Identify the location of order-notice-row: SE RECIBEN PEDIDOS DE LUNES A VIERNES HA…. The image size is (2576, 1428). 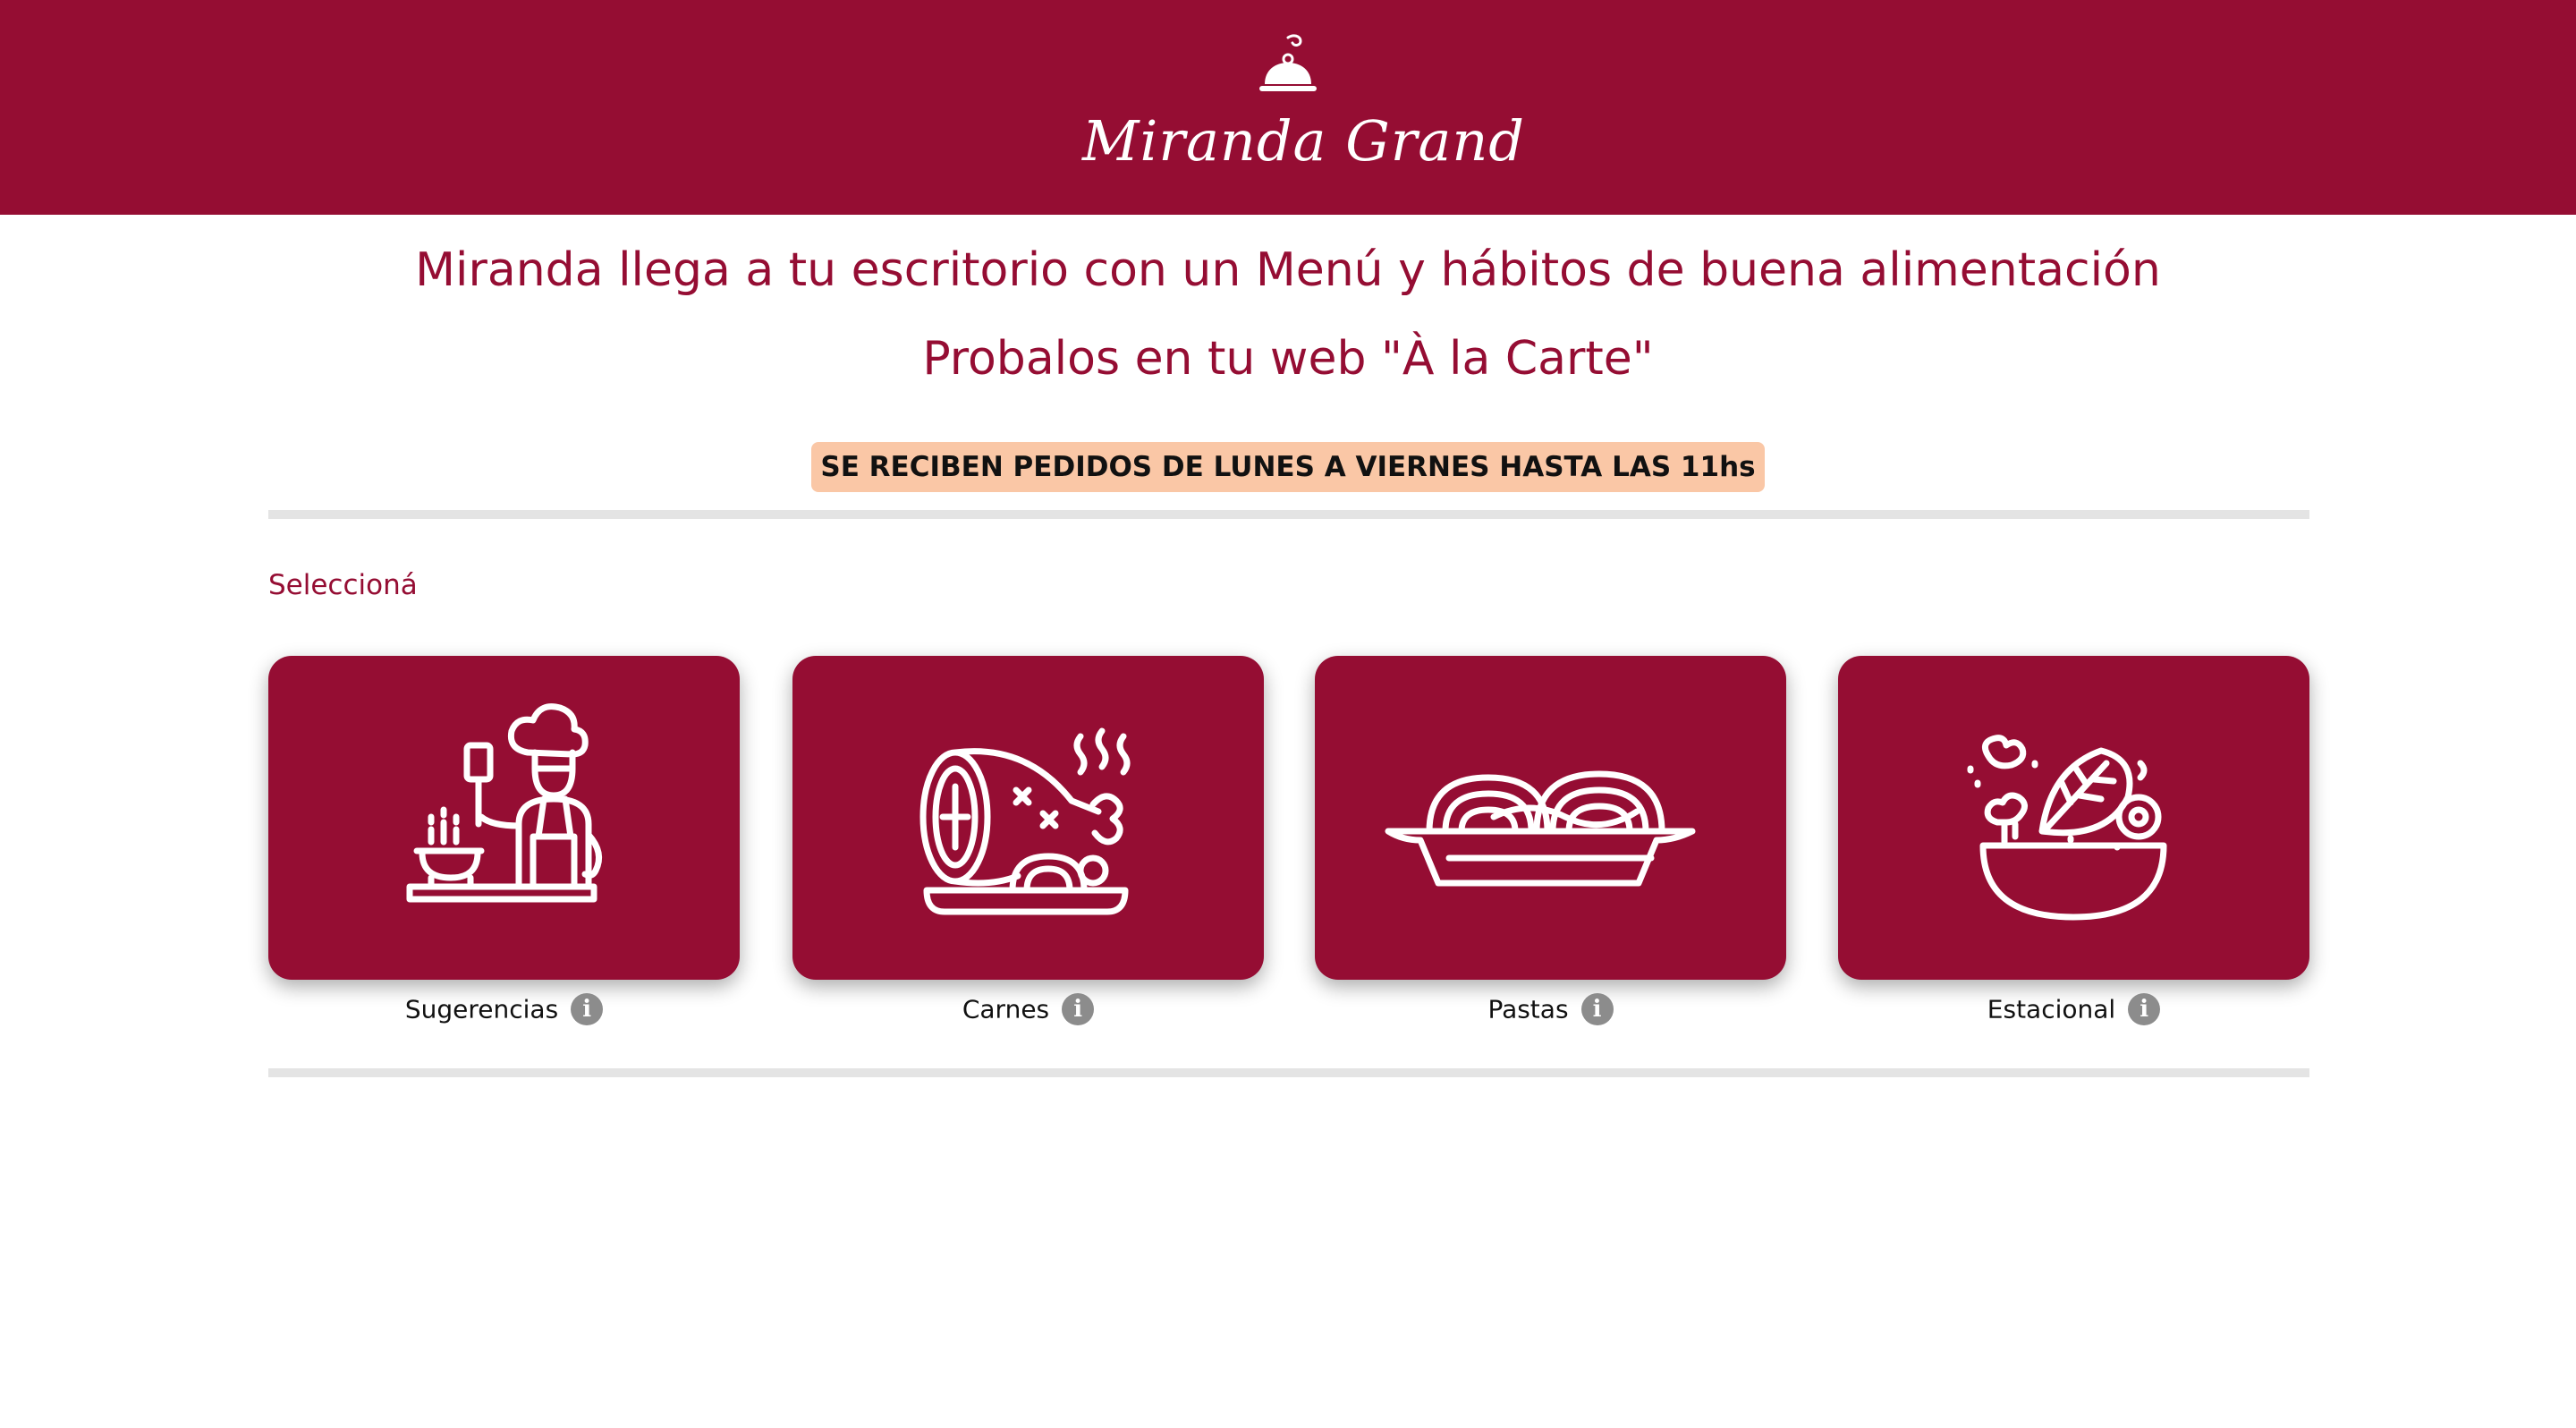
(1288, 467).